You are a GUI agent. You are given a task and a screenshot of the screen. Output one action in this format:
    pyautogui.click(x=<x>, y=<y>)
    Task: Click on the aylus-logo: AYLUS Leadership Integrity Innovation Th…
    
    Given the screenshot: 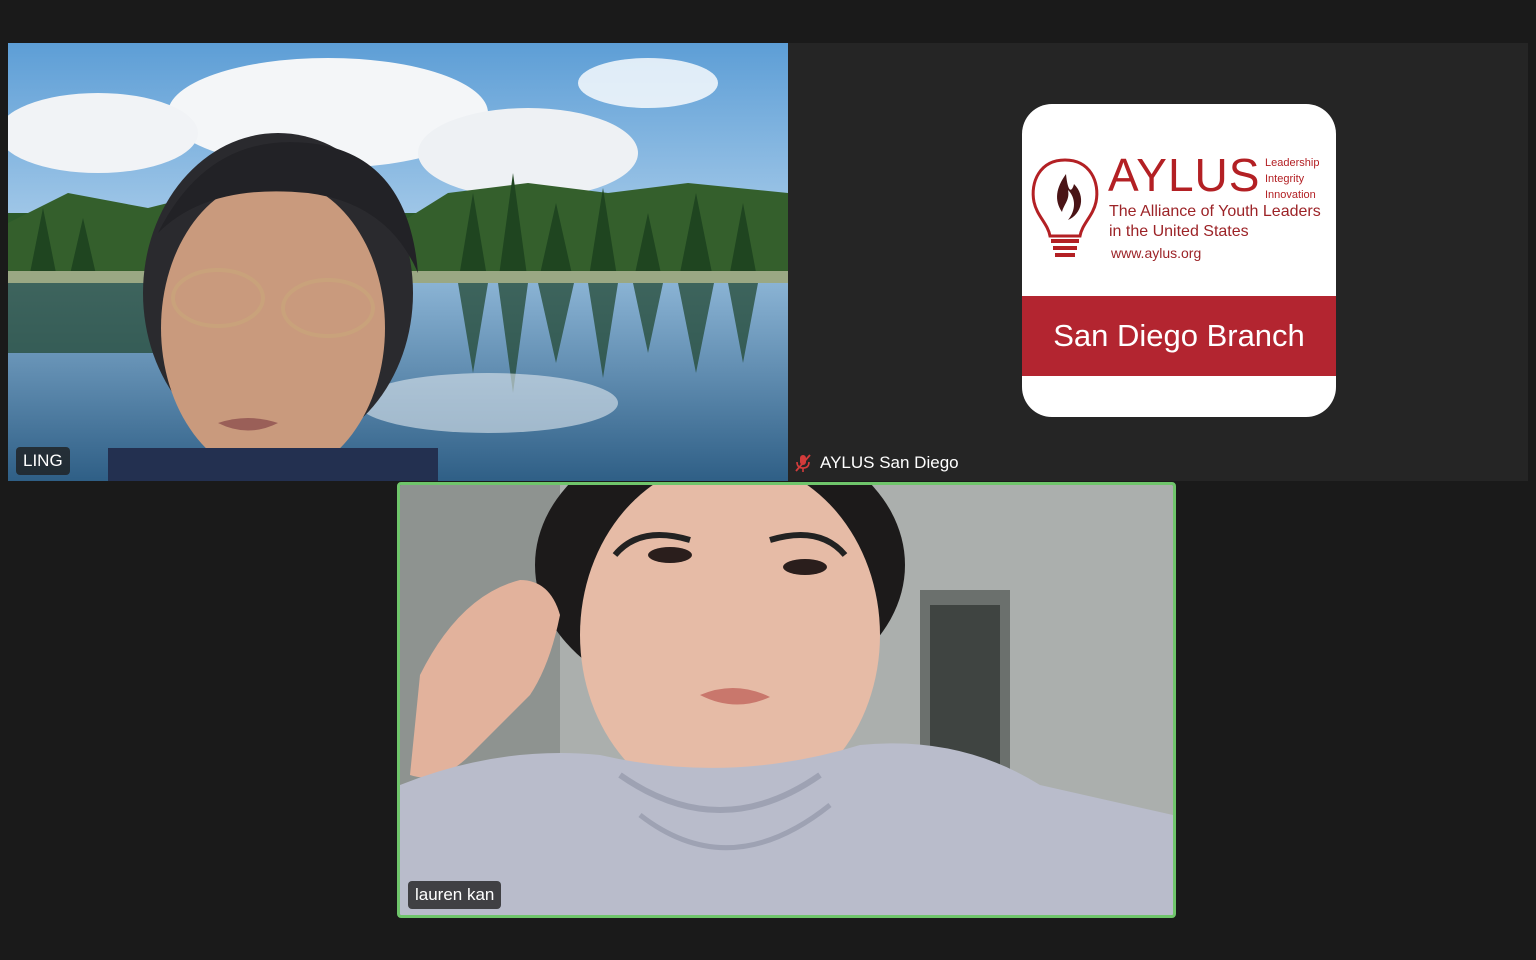 What is the action you would take?
    pyautogui.click(x=1179, y=260)
    